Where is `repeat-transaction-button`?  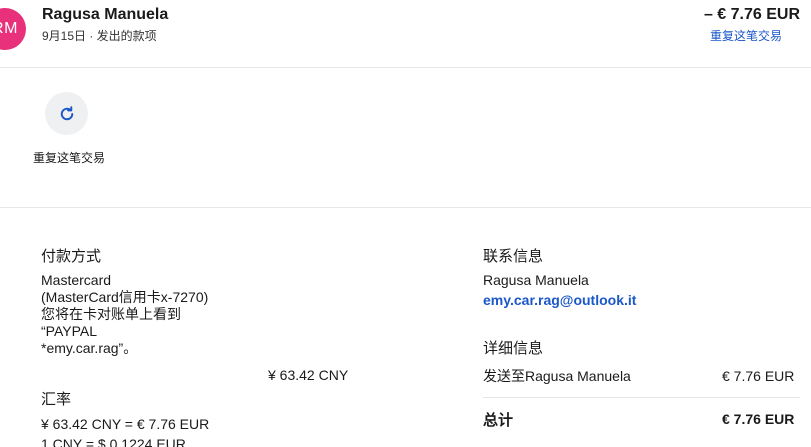
repeat-transaction-button is located at coordinates (66, 113).